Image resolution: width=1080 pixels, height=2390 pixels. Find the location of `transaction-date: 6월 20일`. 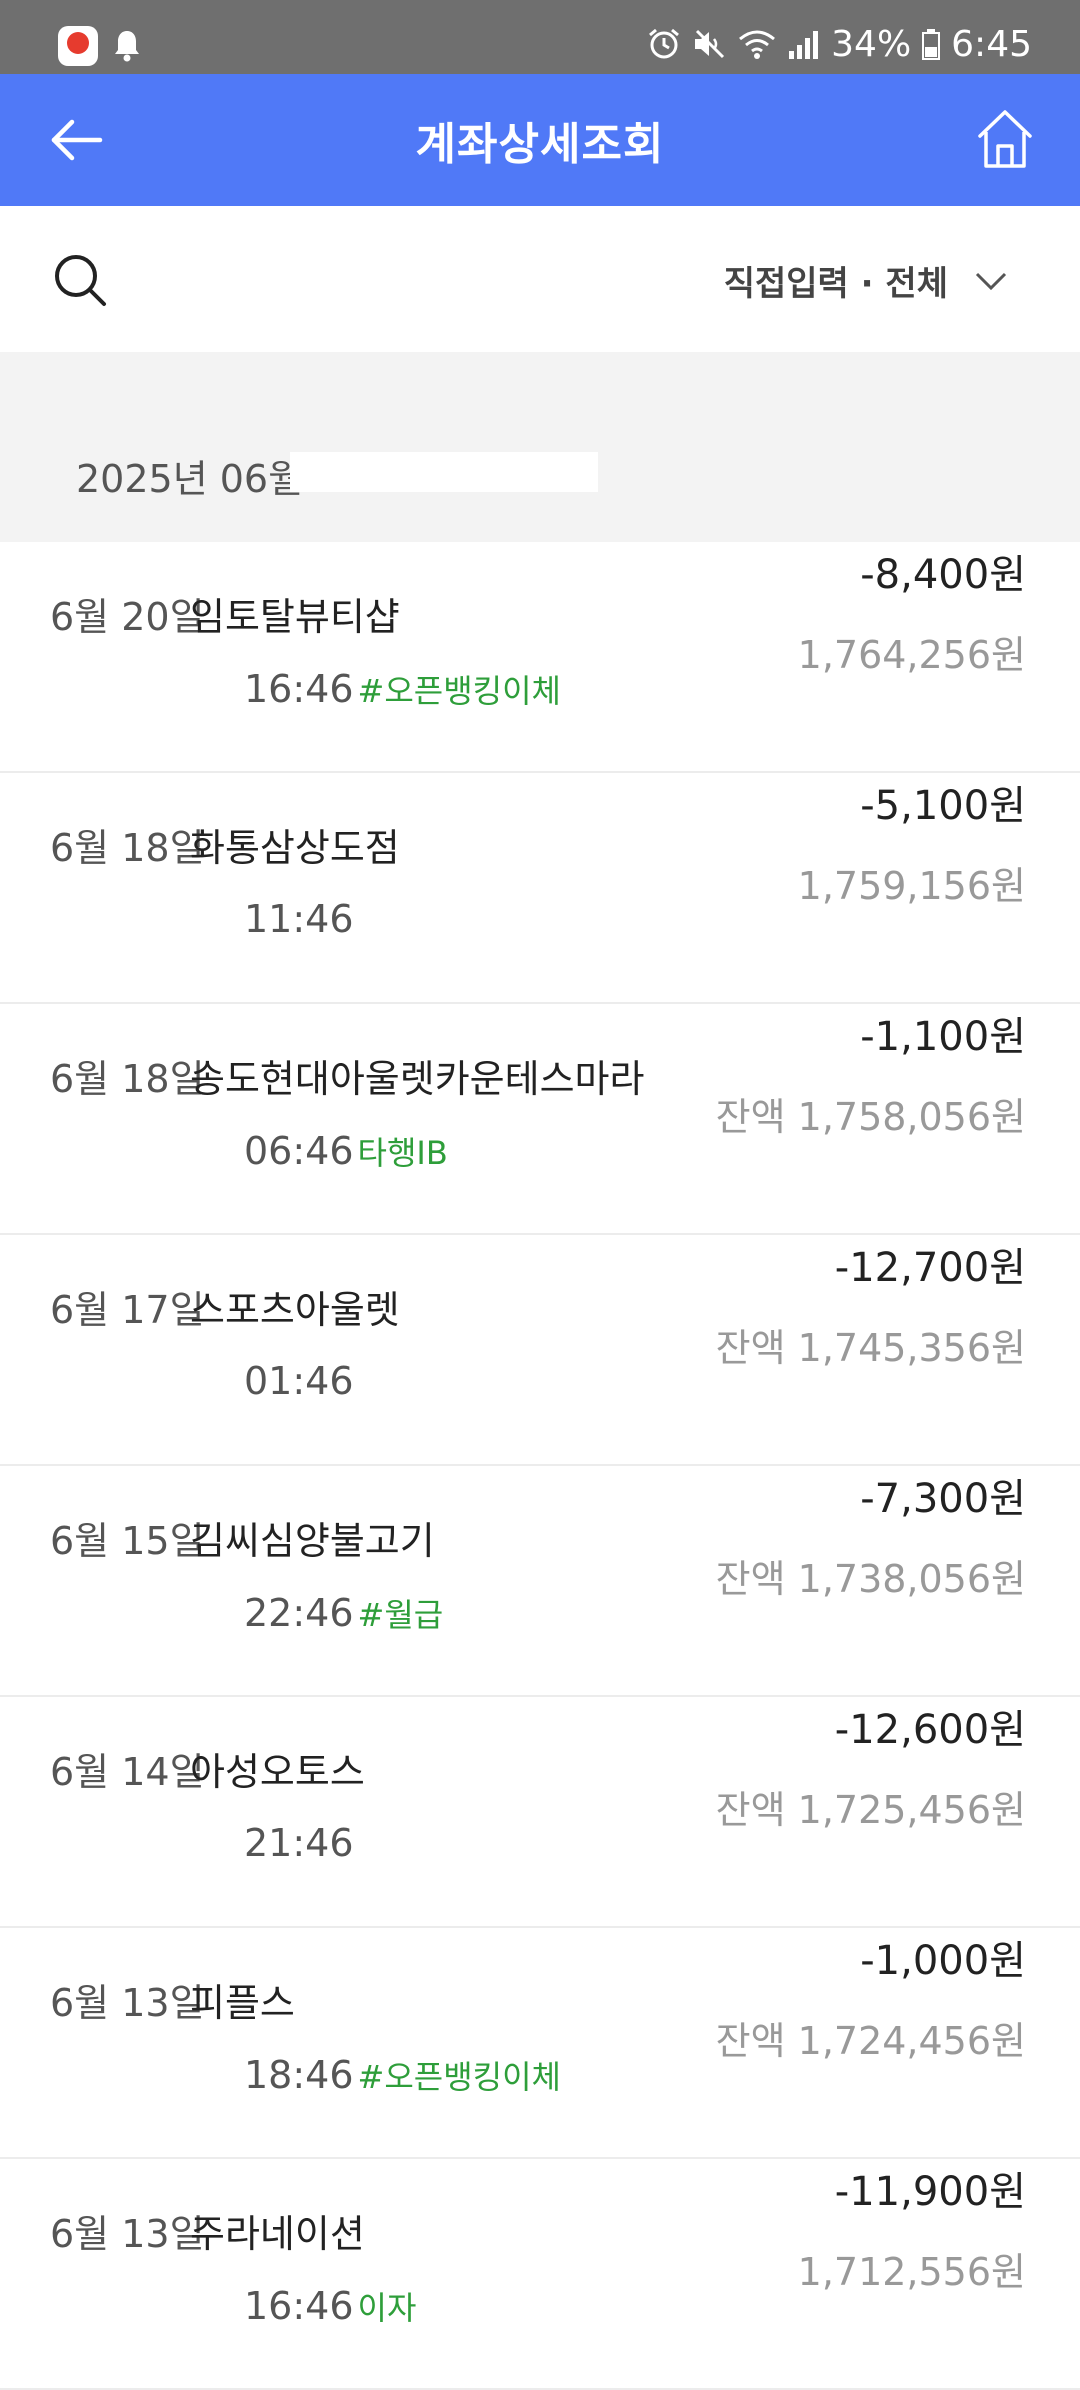

transaction-date: 6월 20일 is located at coordinates (127, 617).